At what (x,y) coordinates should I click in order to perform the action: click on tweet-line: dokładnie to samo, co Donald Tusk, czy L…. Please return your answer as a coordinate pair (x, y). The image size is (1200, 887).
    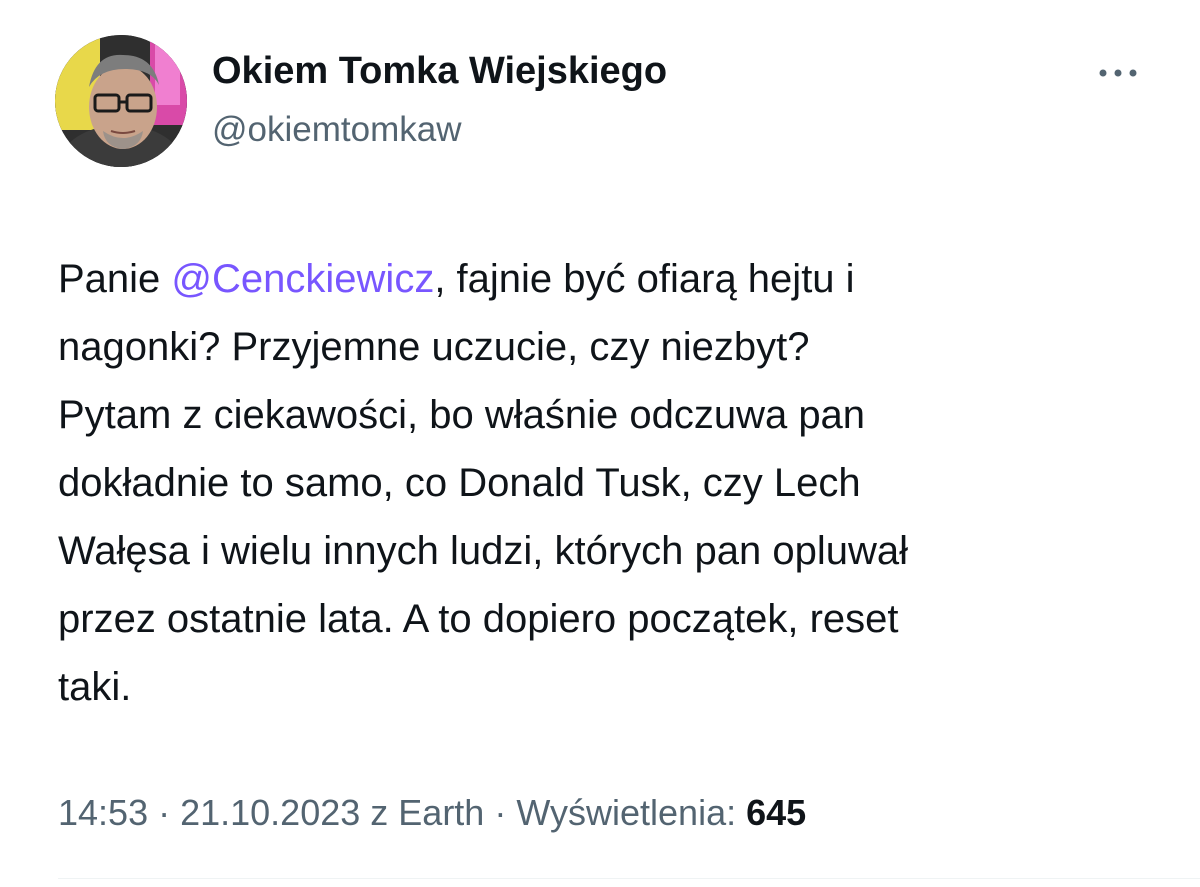
    Looking at the image, I should click on (459, 483).